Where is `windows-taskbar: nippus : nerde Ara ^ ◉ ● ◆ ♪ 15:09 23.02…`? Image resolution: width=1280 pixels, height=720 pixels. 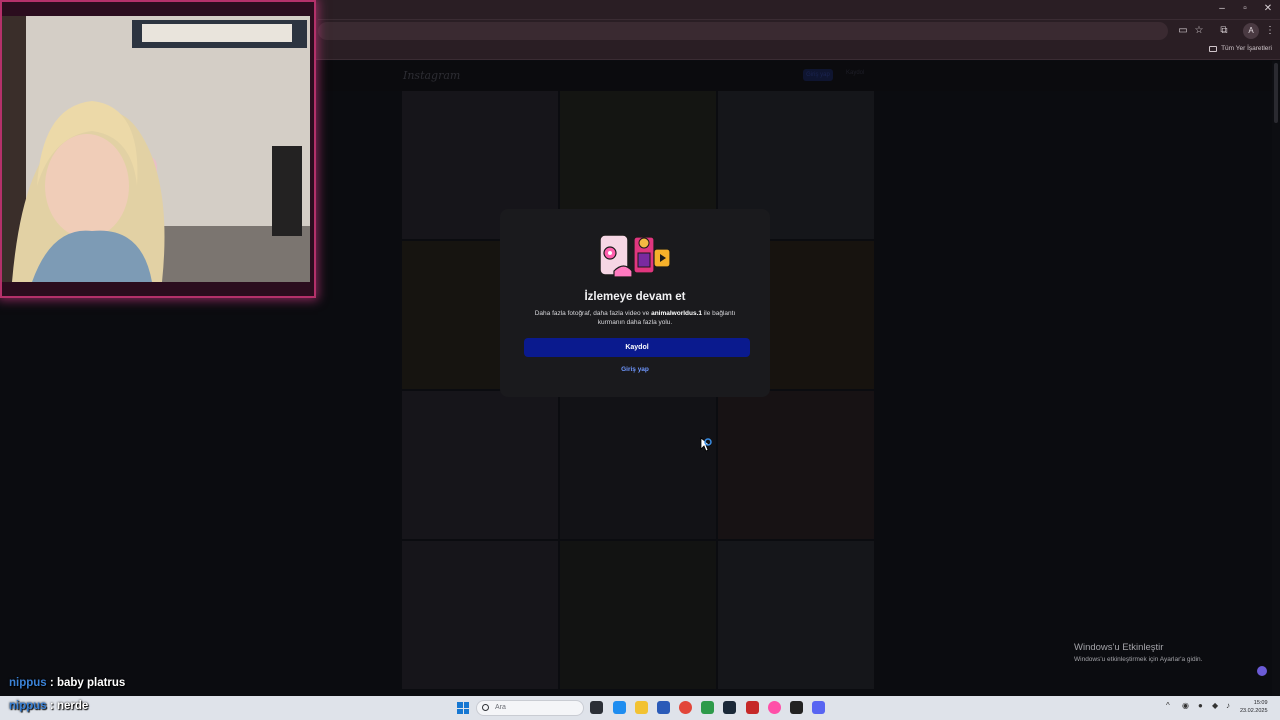 windows-taskbar: nippus : nerde Ara ^ ◉ ● ◆ ♪ 15:09 23.02… is located at coordinates (640, 708).